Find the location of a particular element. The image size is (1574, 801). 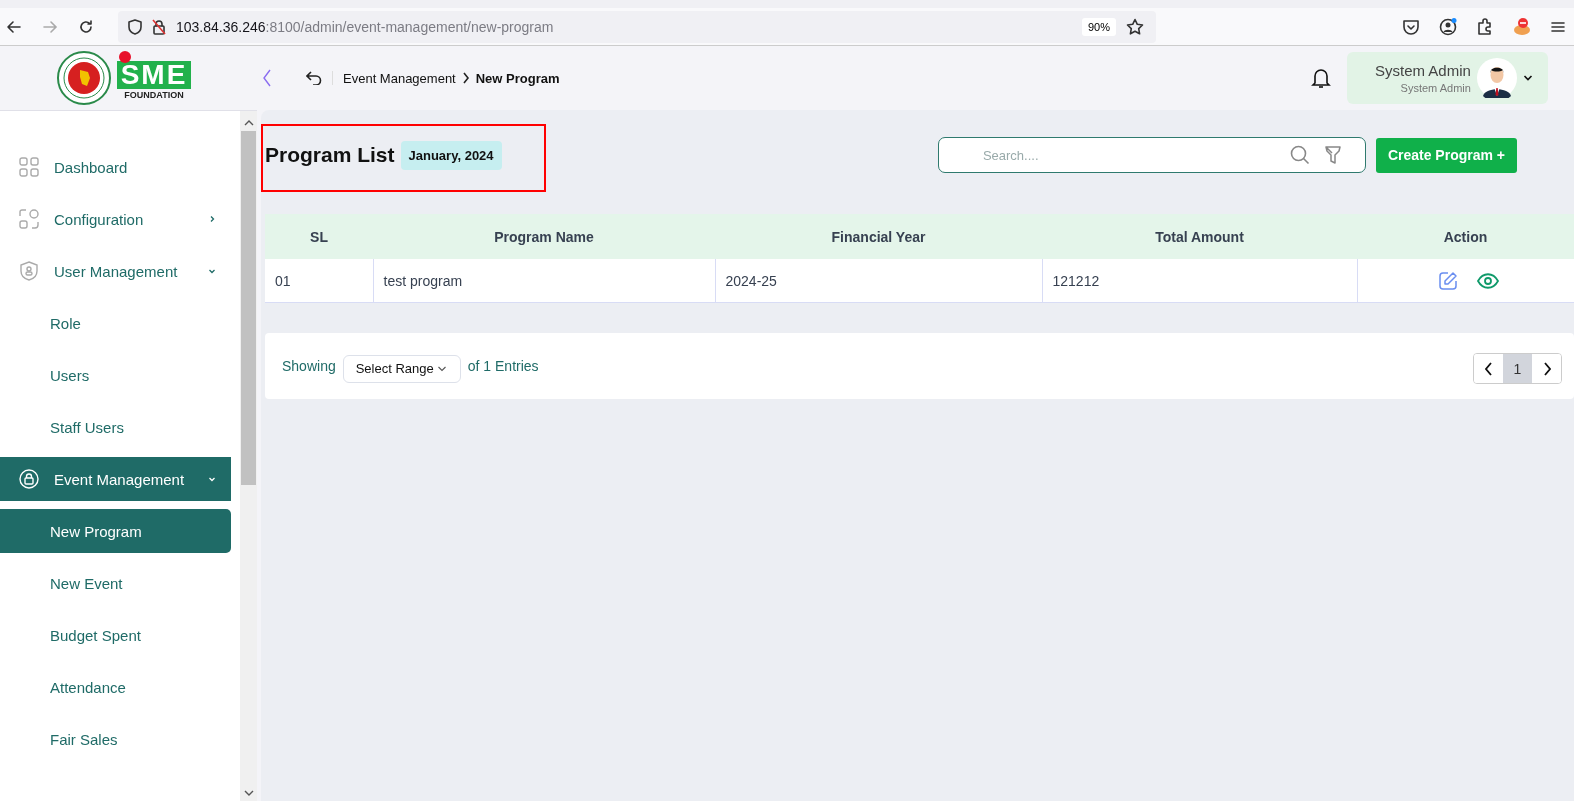

sidebar-item: Dashboard is located at coordinates (115, 167).